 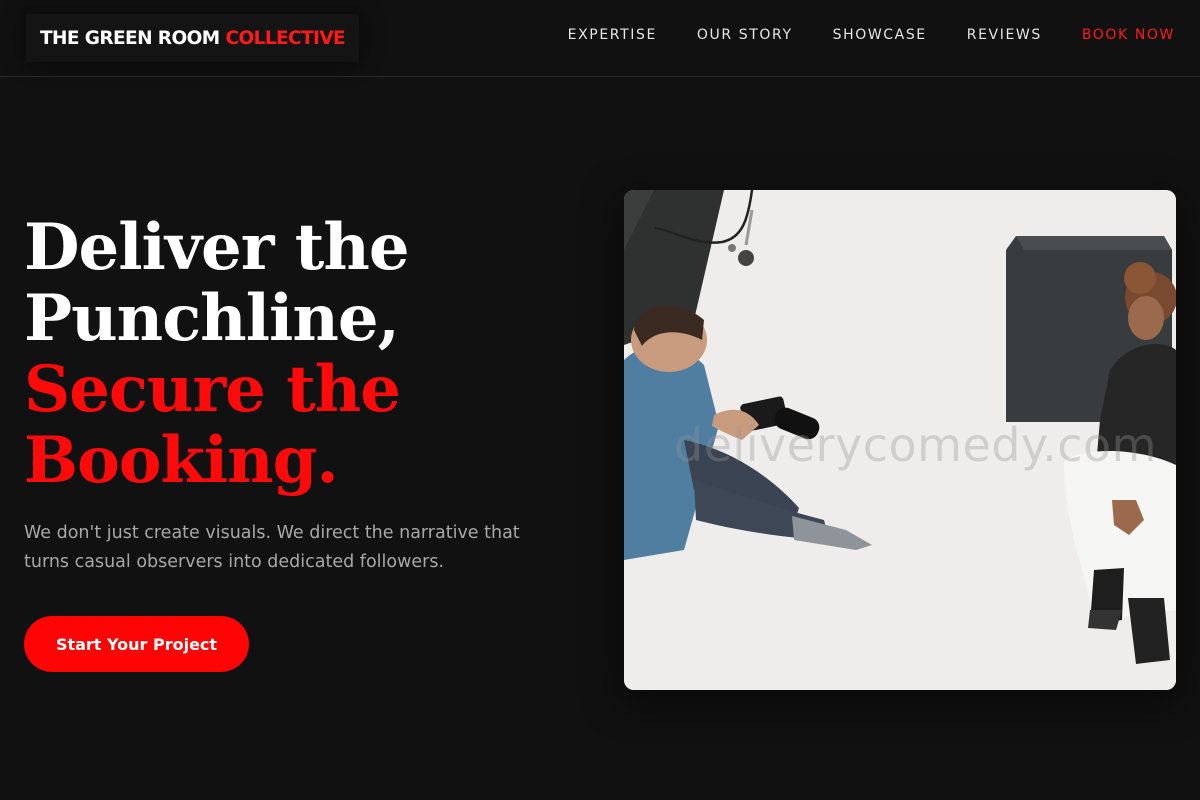 I want to click on nav-link-book-now: BOOK NOW, so click(x=1128, y=35).